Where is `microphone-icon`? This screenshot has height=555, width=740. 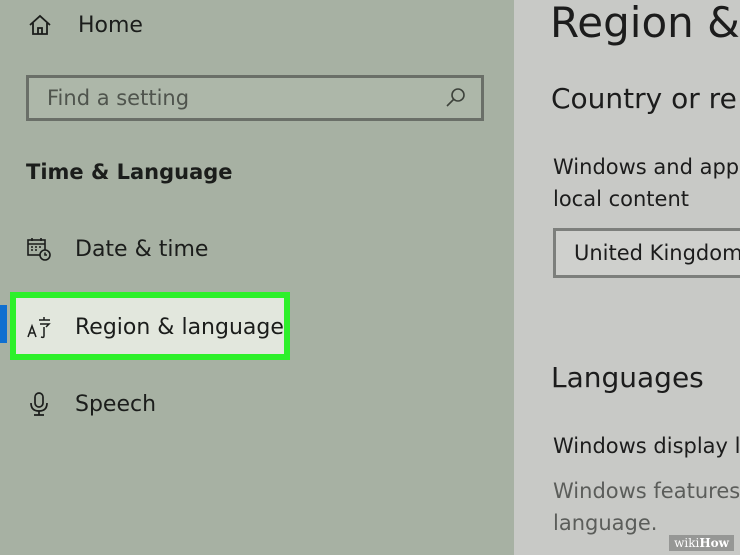
microphone-icon is located at coordinates (39, 404).